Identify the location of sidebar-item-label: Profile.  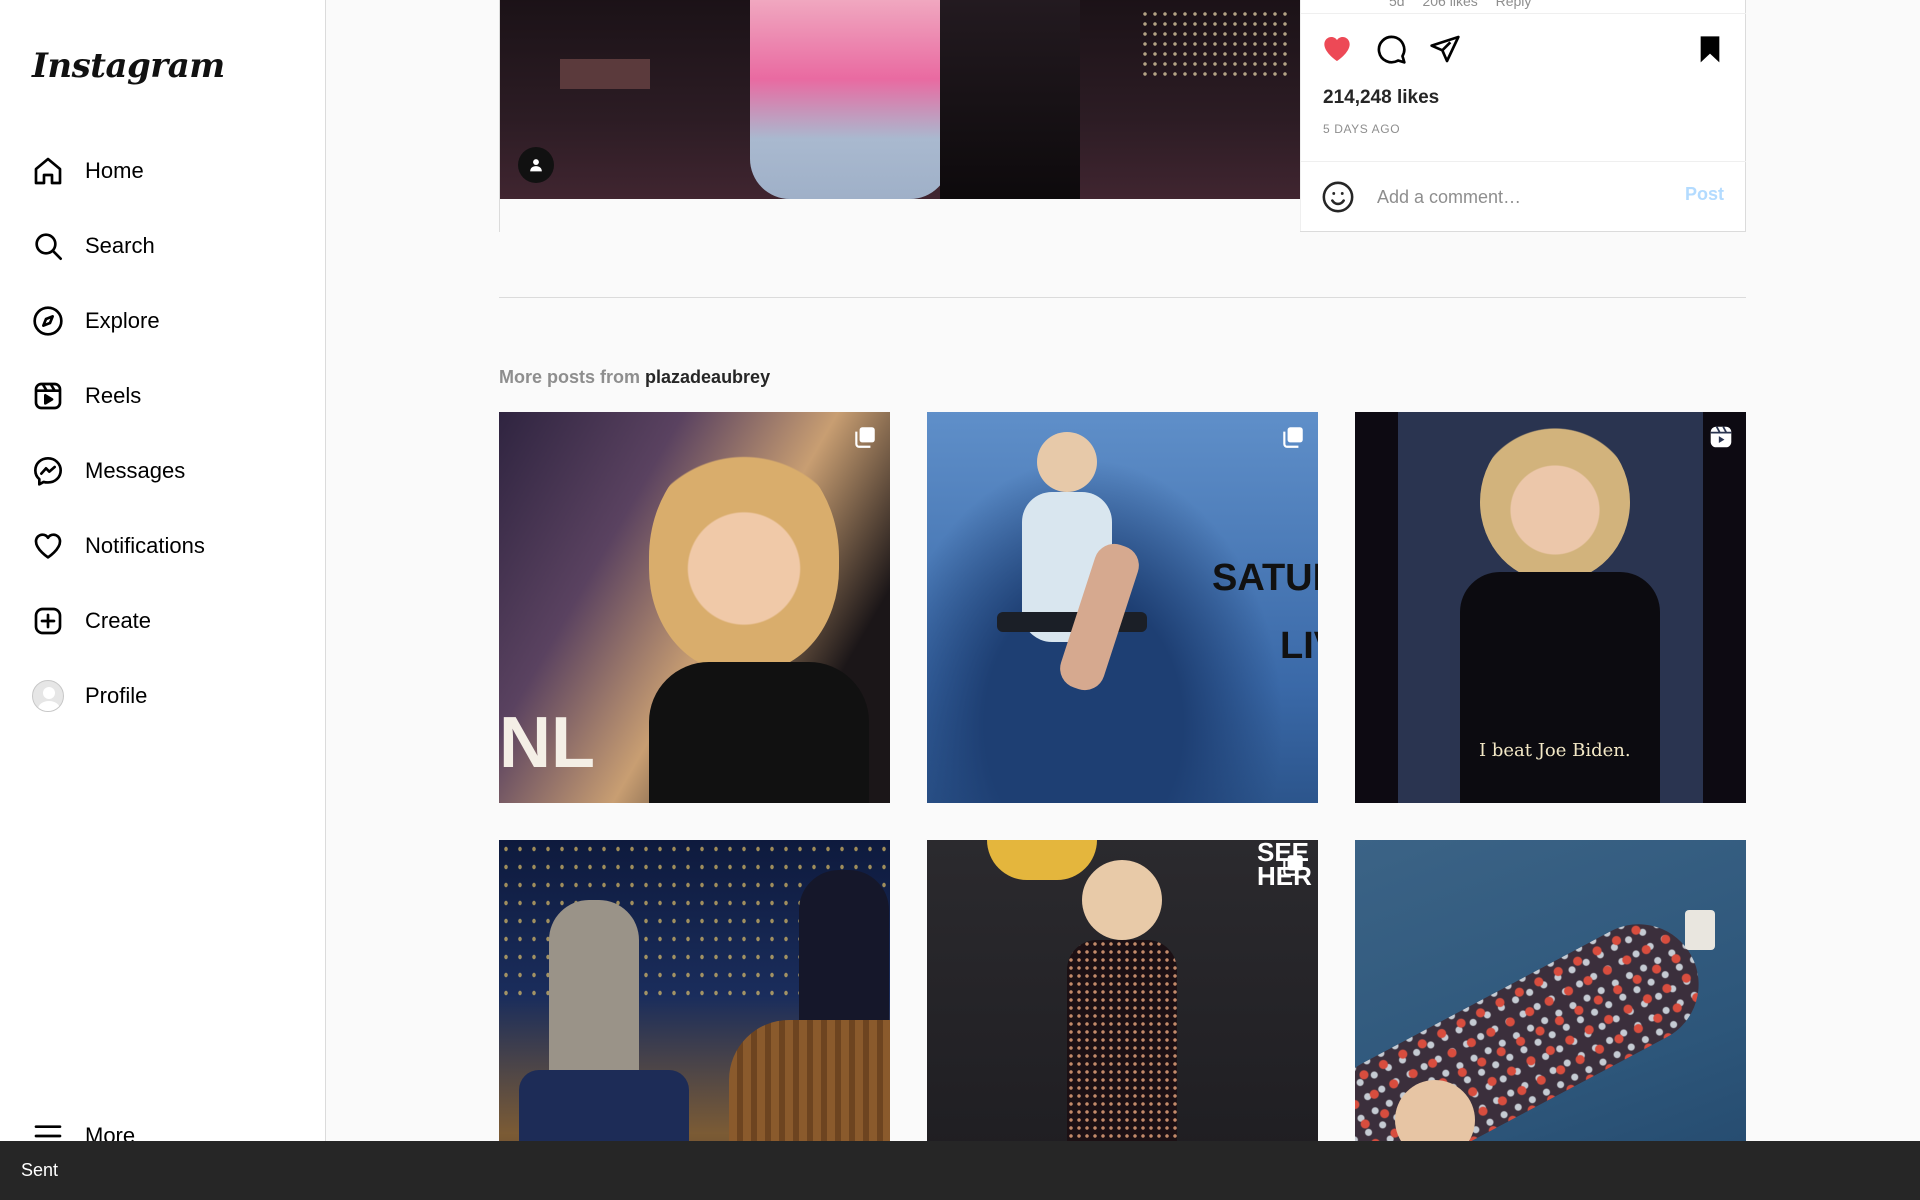
(116, 695).